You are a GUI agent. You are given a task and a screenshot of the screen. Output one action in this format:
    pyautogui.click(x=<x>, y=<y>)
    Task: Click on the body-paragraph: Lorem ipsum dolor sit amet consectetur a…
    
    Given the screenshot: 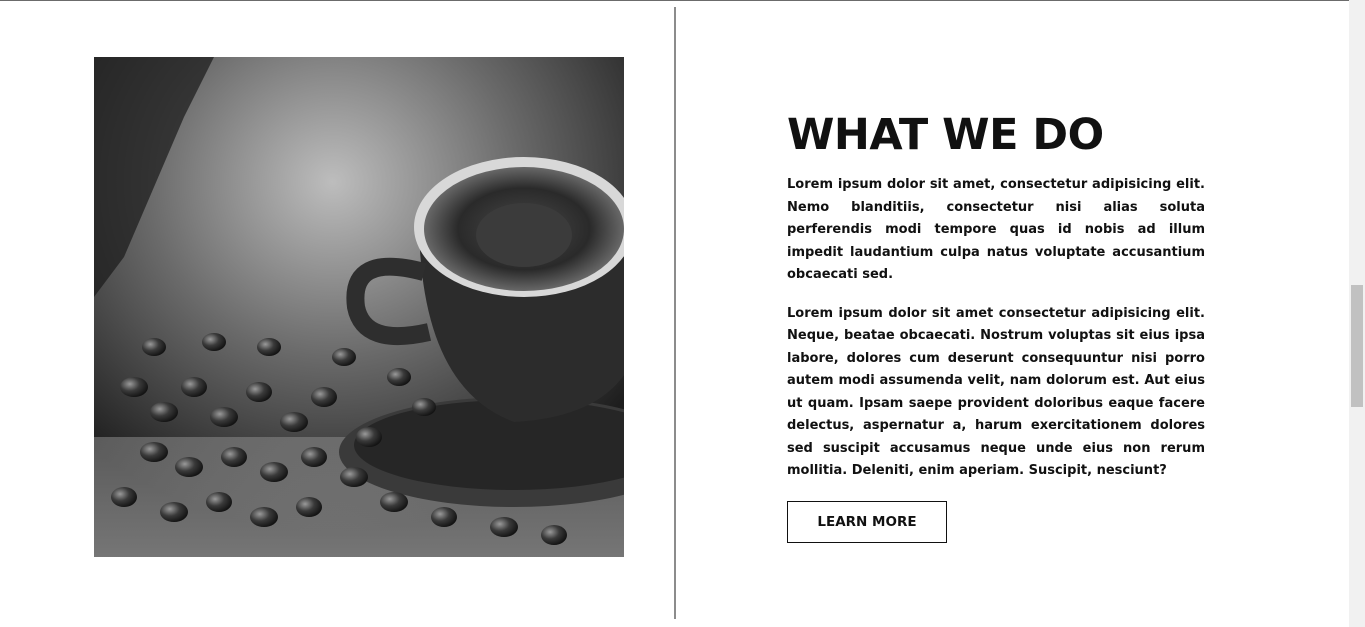 What is the action you would take?
    pyautogui.click(x=996, y=392)
    